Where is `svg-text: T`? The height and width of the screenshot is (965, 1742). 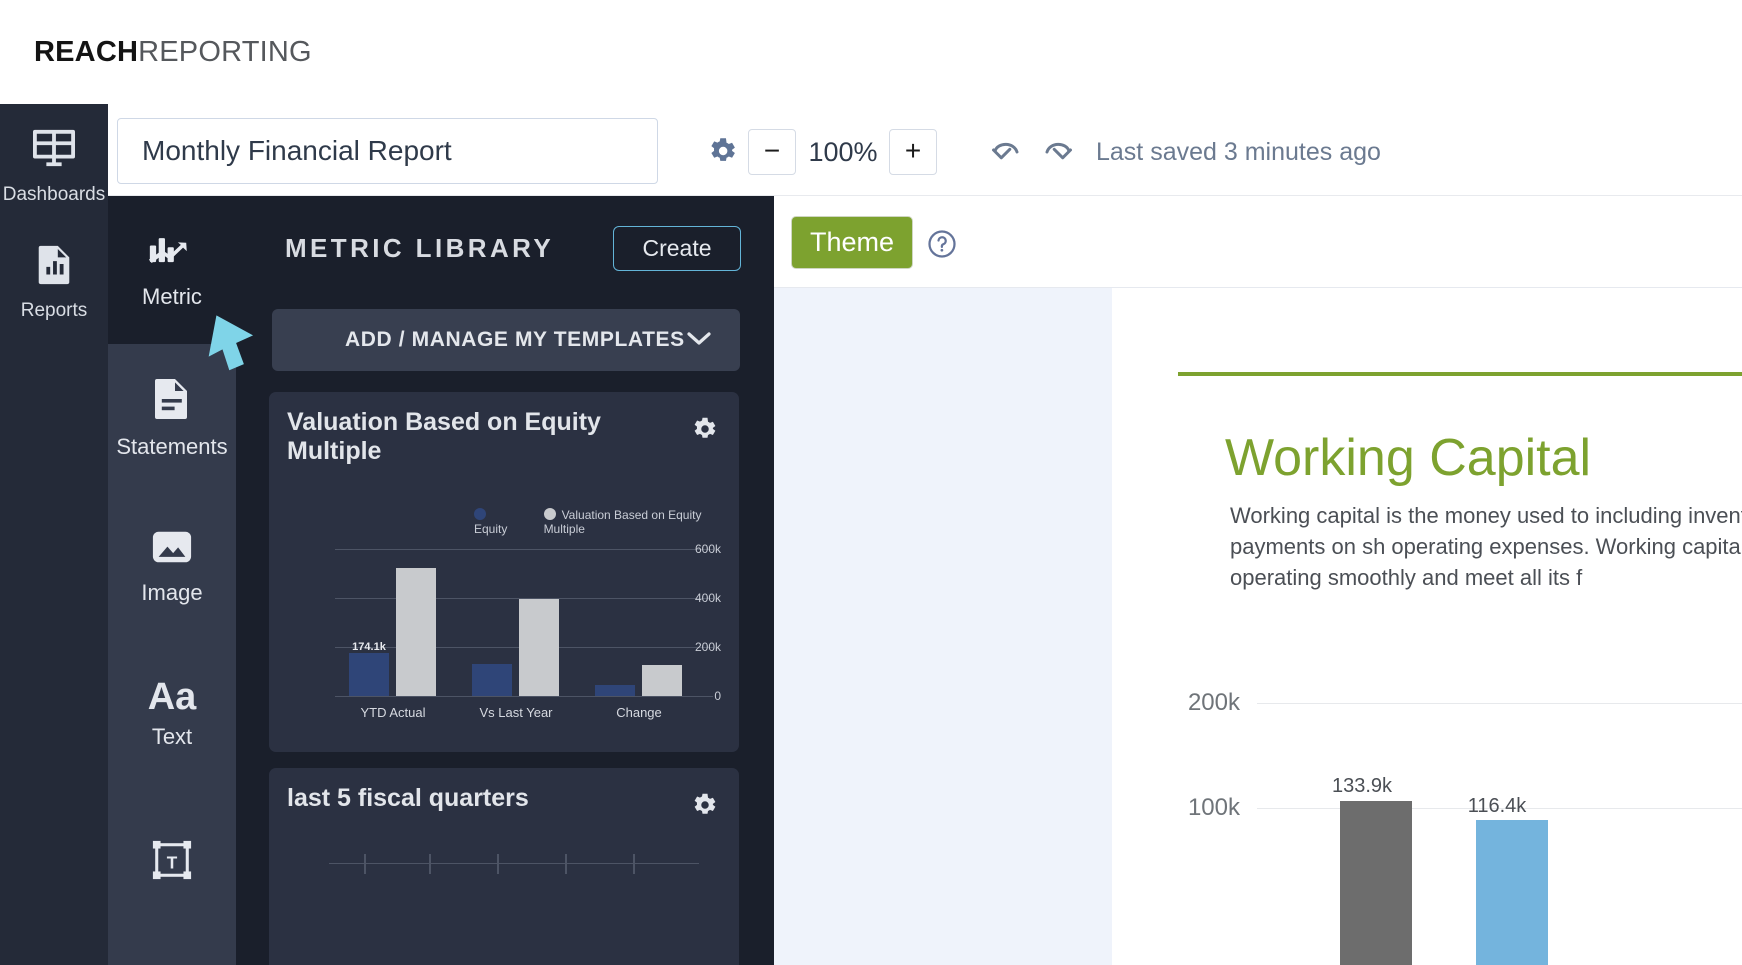 svg-text: T is located at coordinates (172, 862).